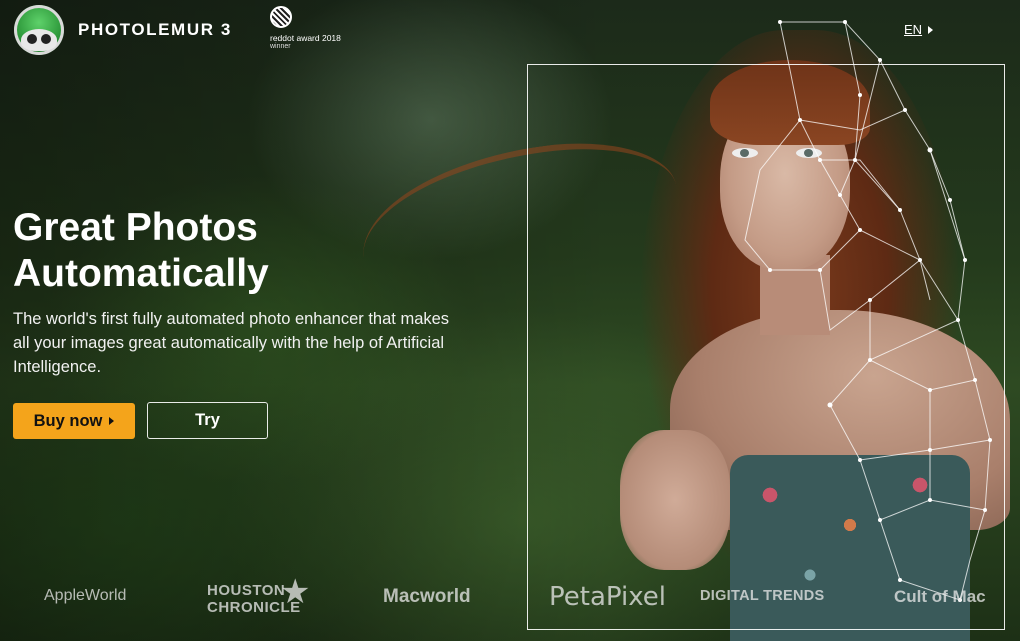 Image resolution: width=1020 pixels, height=641 pixels. I want to click on digital-trends-logo: DIGITAL TRENDS, so click(762, 596).